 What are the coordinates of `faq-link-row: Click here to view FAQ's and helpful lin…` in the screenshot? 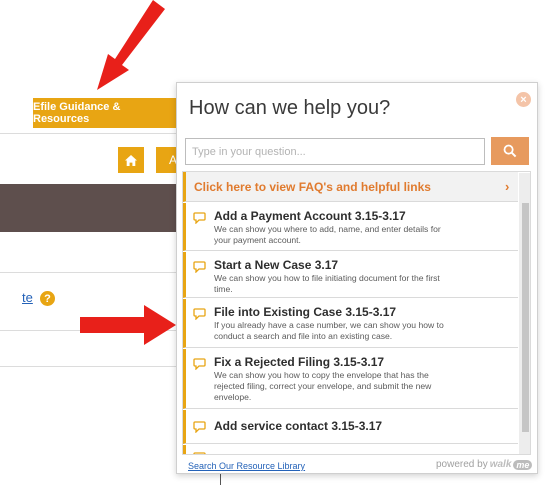 It's located at (350, 187).